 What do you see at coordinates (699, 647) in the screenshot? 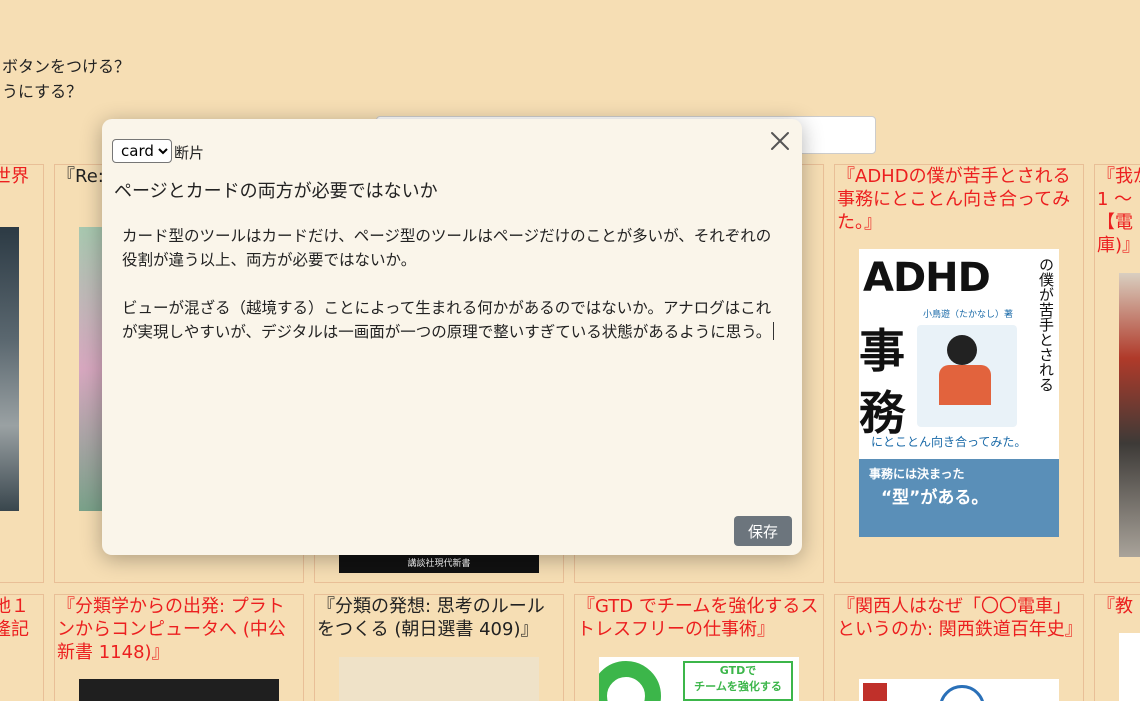
I see `book-card: 『GTD でチームを強化するストレスフリーの仕事術』 GTDで チームを強化する` at bounding box center [699, 647].